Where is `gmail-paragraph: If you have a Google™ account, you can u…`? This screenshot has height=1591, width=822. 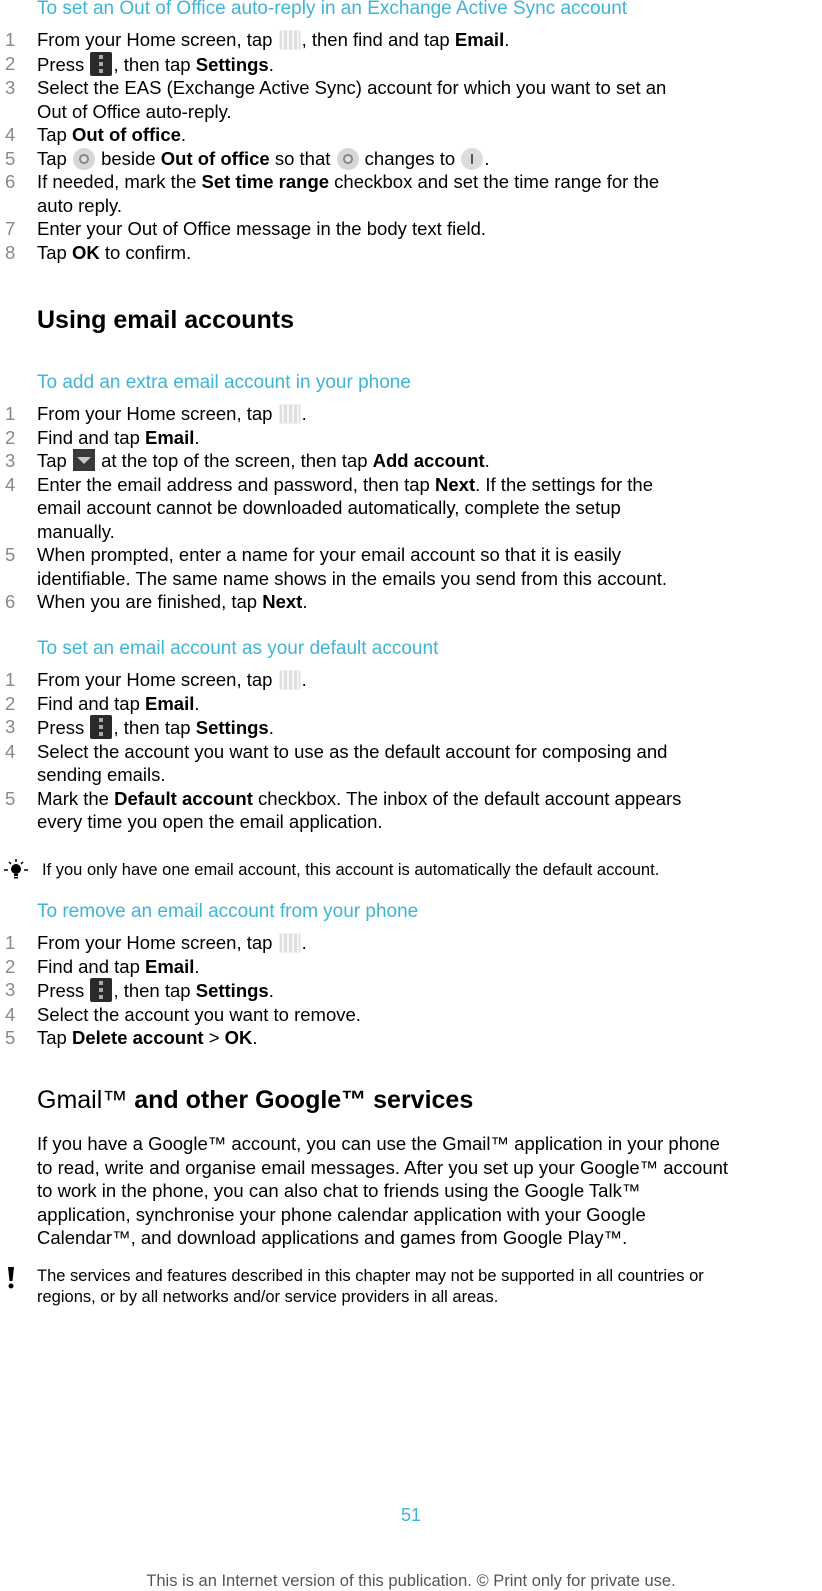 gmail-paragraph: If you have a Google™ account, you can u… is located at coordinates (383, 1190).